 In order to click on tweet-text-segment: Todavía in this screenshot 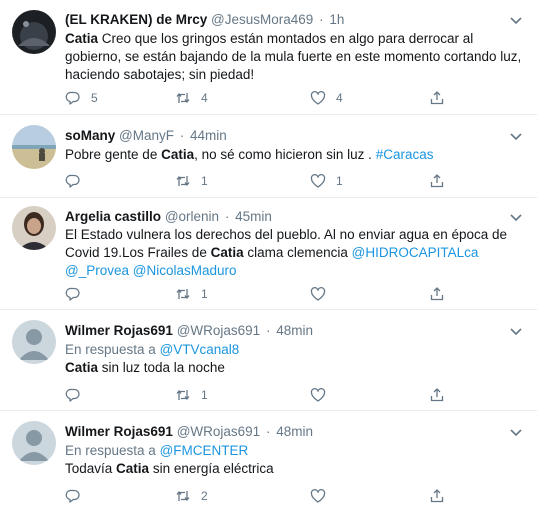, I will do `click(91, 468)`.